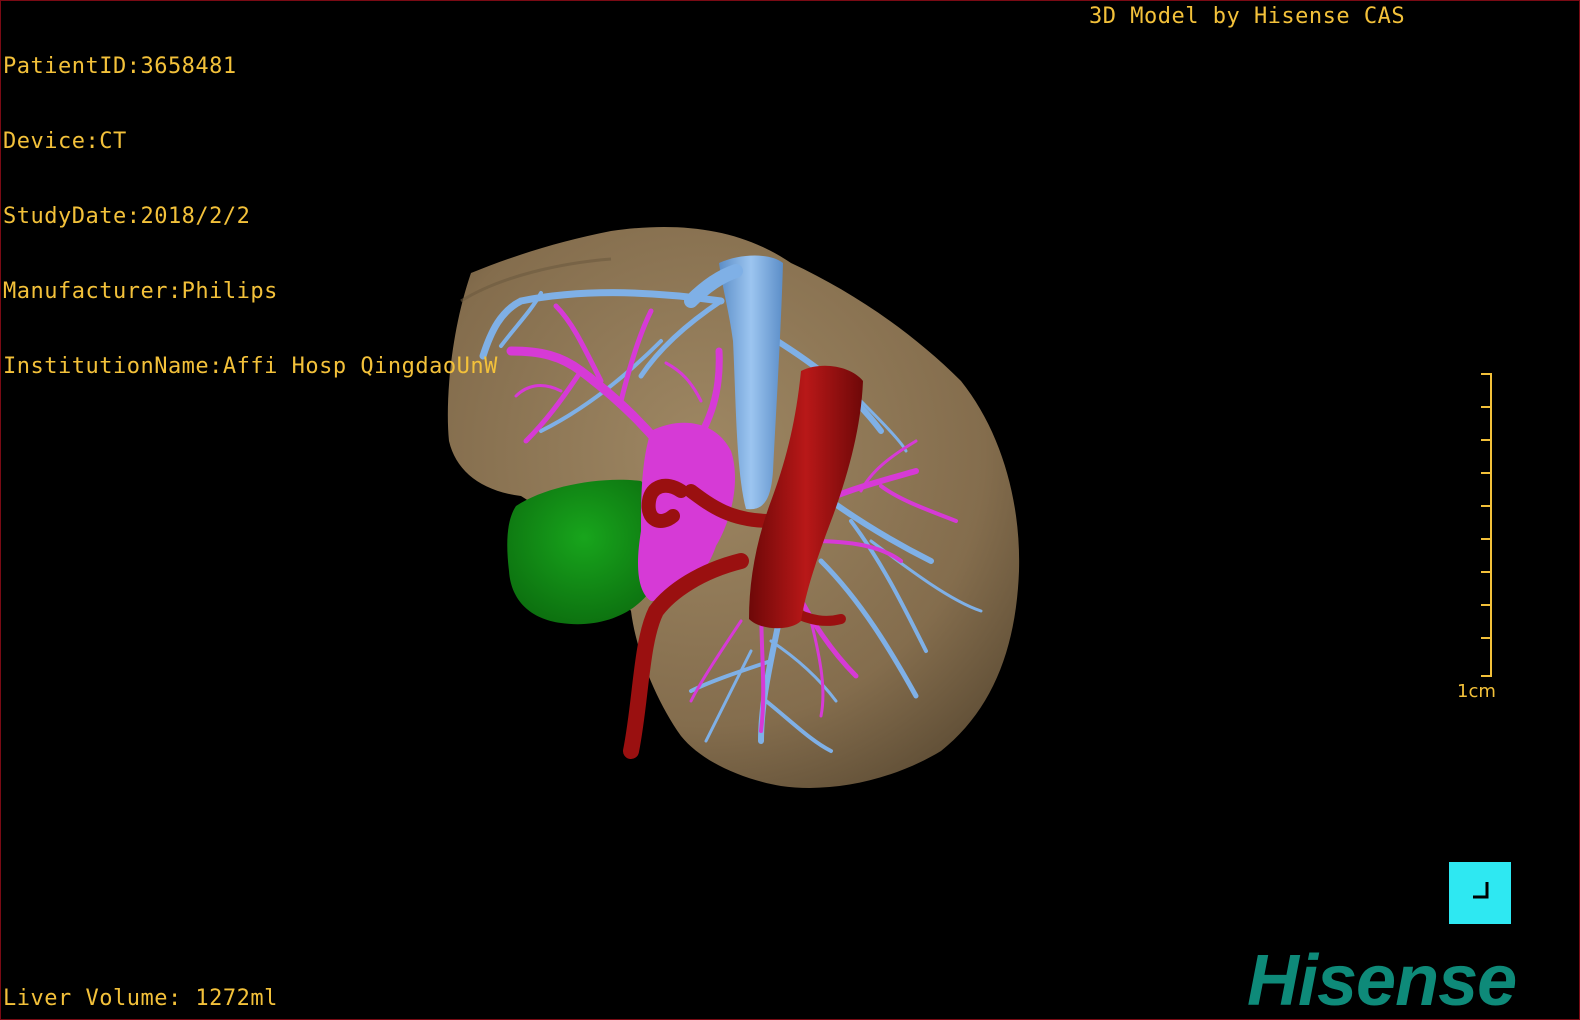  I want to click on model-credit: 3D Model by Hisense CAS, so click(1247, 16).